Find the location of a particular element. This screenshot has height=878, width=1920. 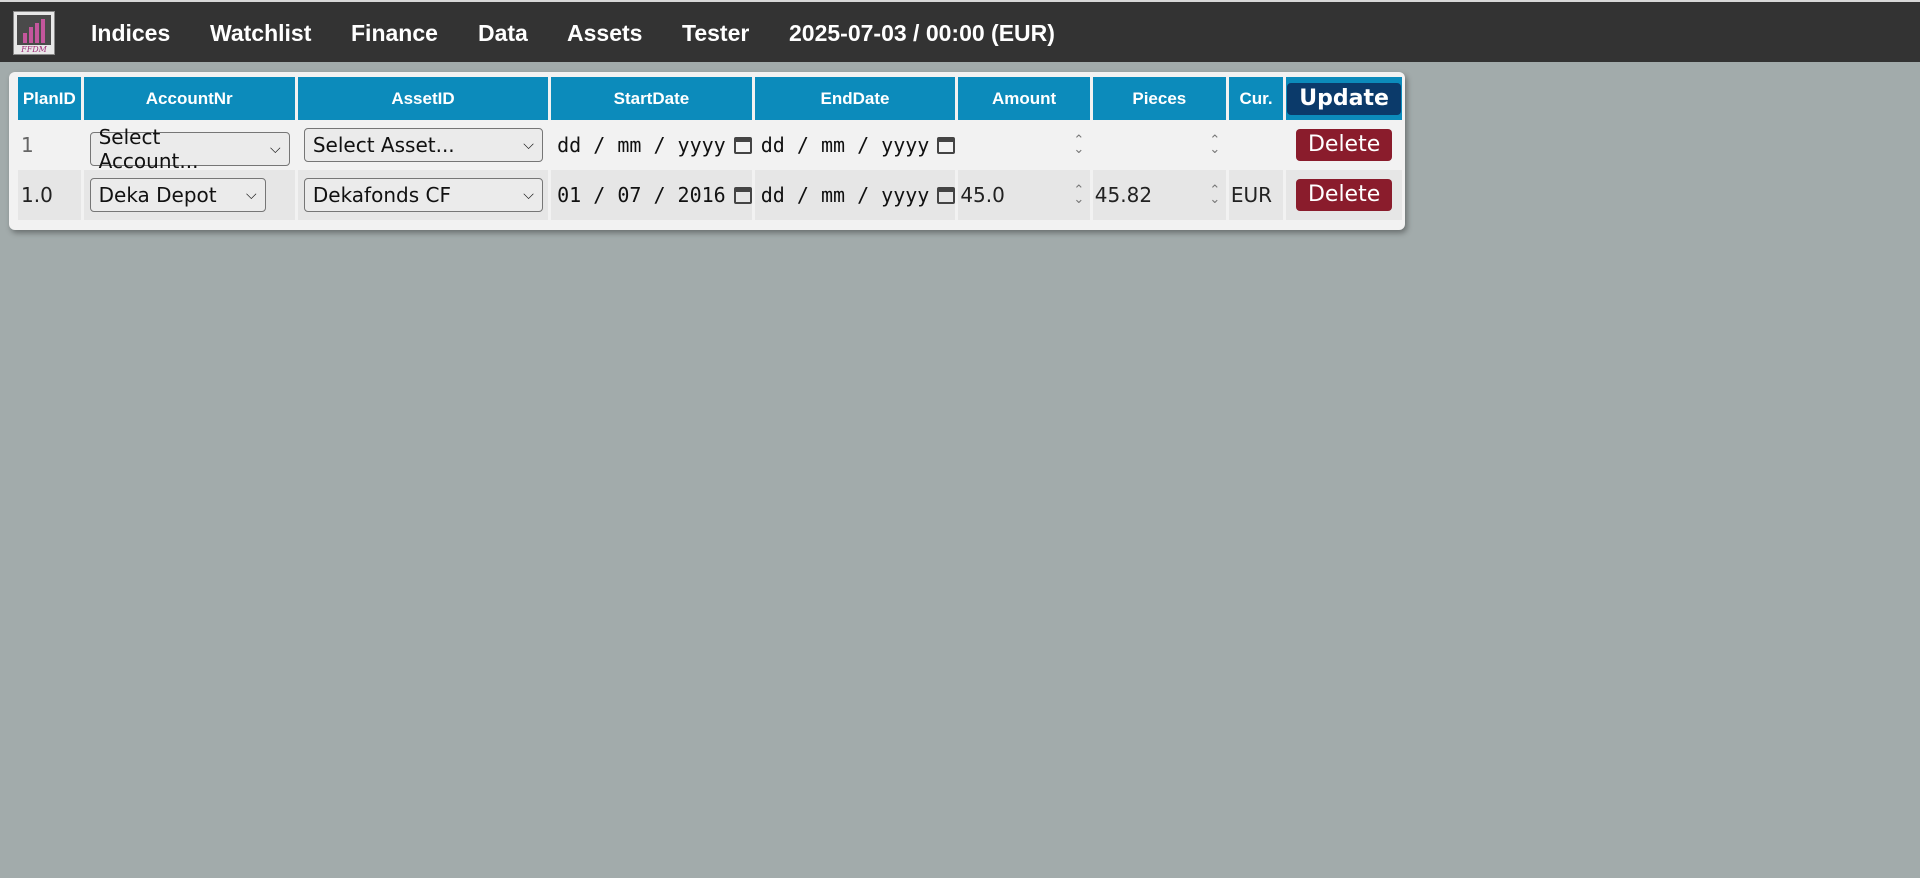

pieces-value: 45.82 is located at coordinates (1123, 195).